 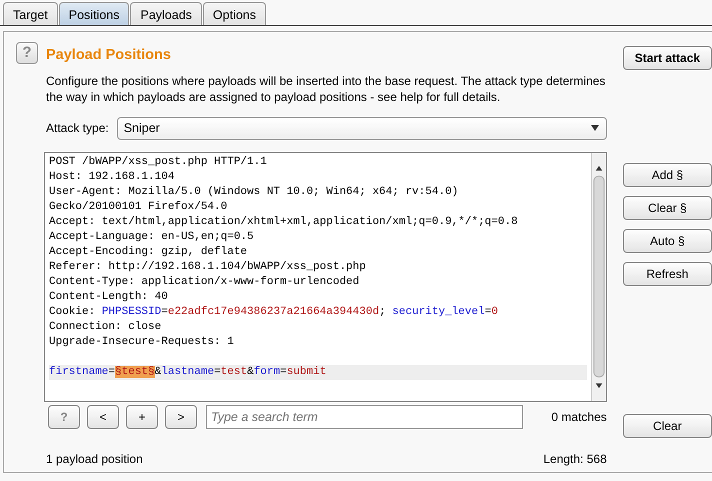 I want to click on request-line: Gecko/20100101 Firefox/54.0, so click(x=138, y=207).